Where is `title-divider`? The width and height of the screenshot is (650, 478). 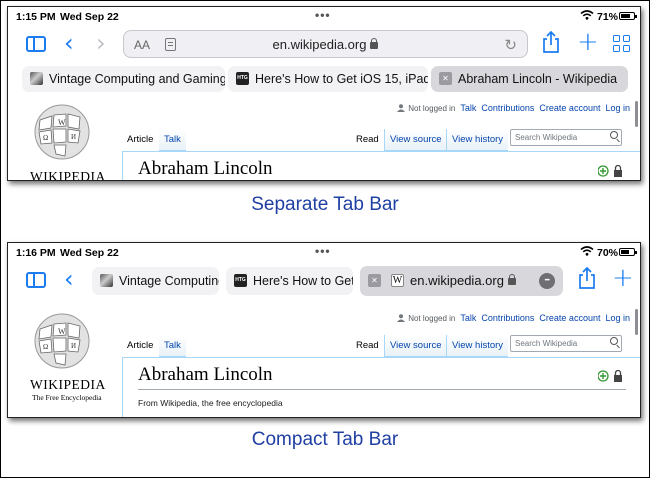 title-divider is located at coordinates (382, 389).